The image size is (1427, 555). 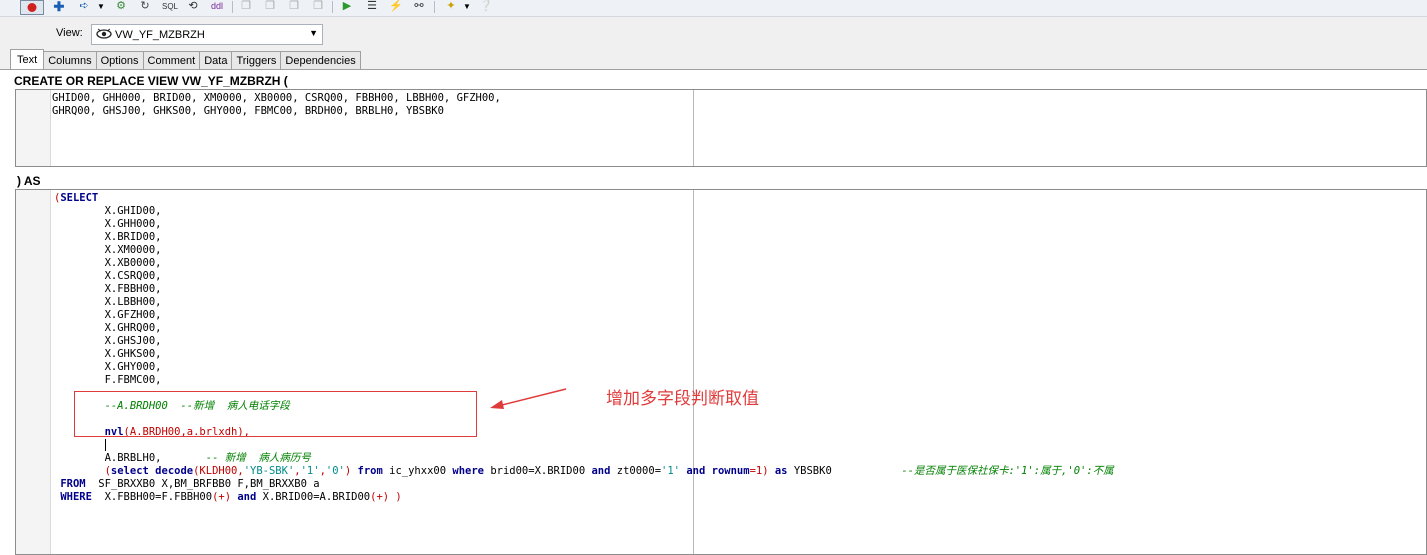 I want to click on select-keyword: select, so click(x=129, y=471).